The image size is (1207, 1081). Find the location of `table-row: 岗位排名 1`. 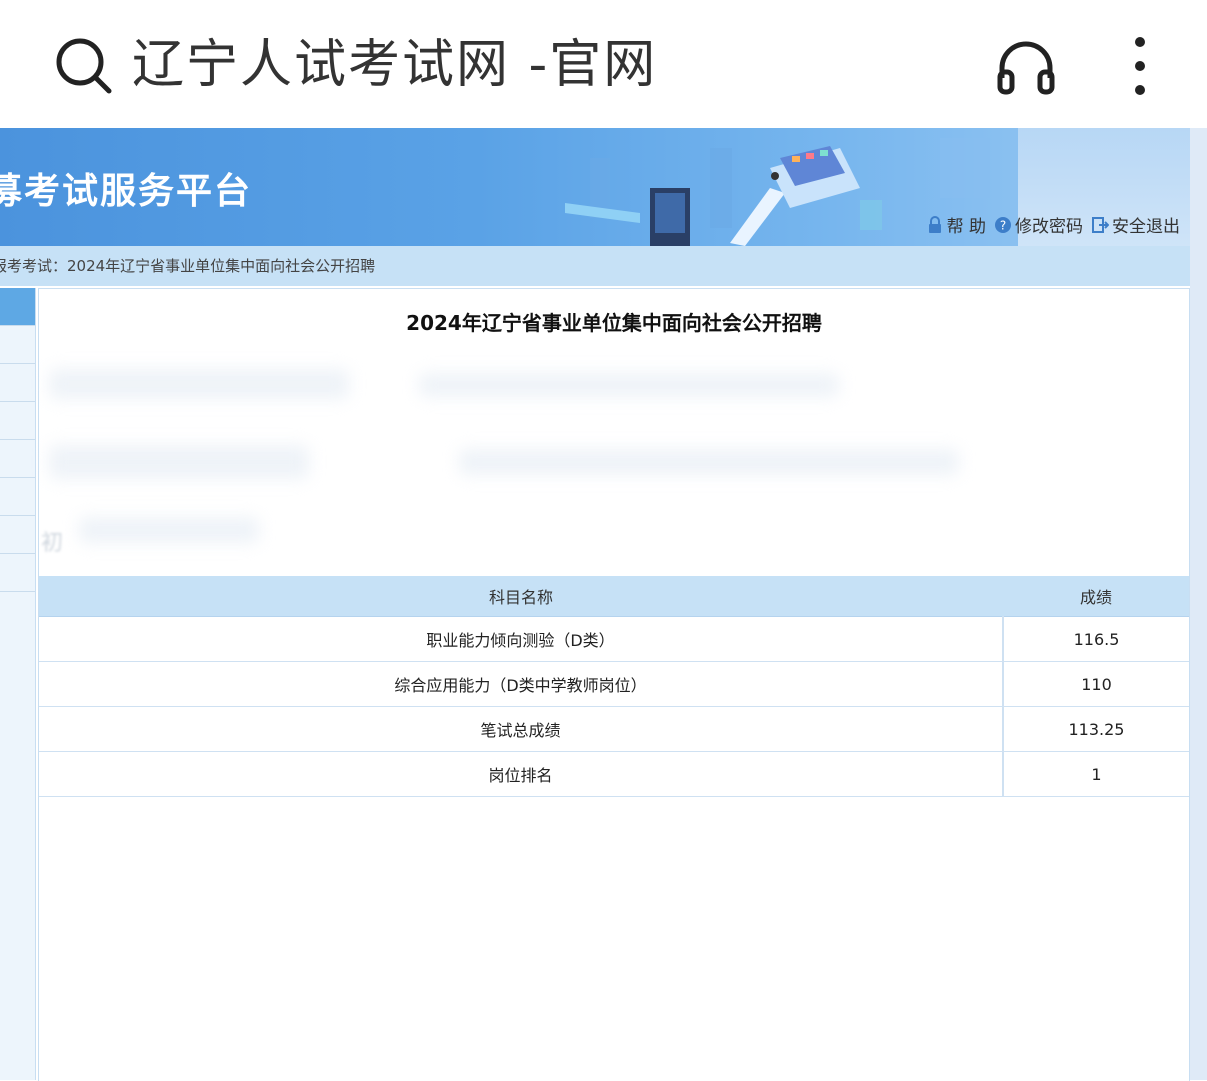

table-row: 岗位排名 1 is located at coordinates (614, 774).